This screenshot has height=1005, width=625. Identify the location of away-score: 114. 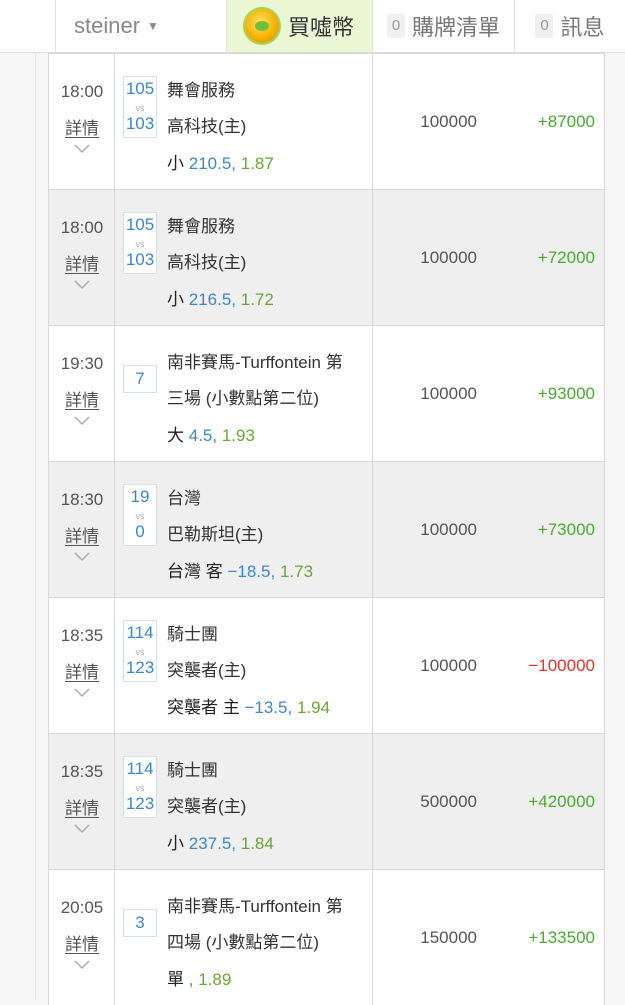
(140, 632).